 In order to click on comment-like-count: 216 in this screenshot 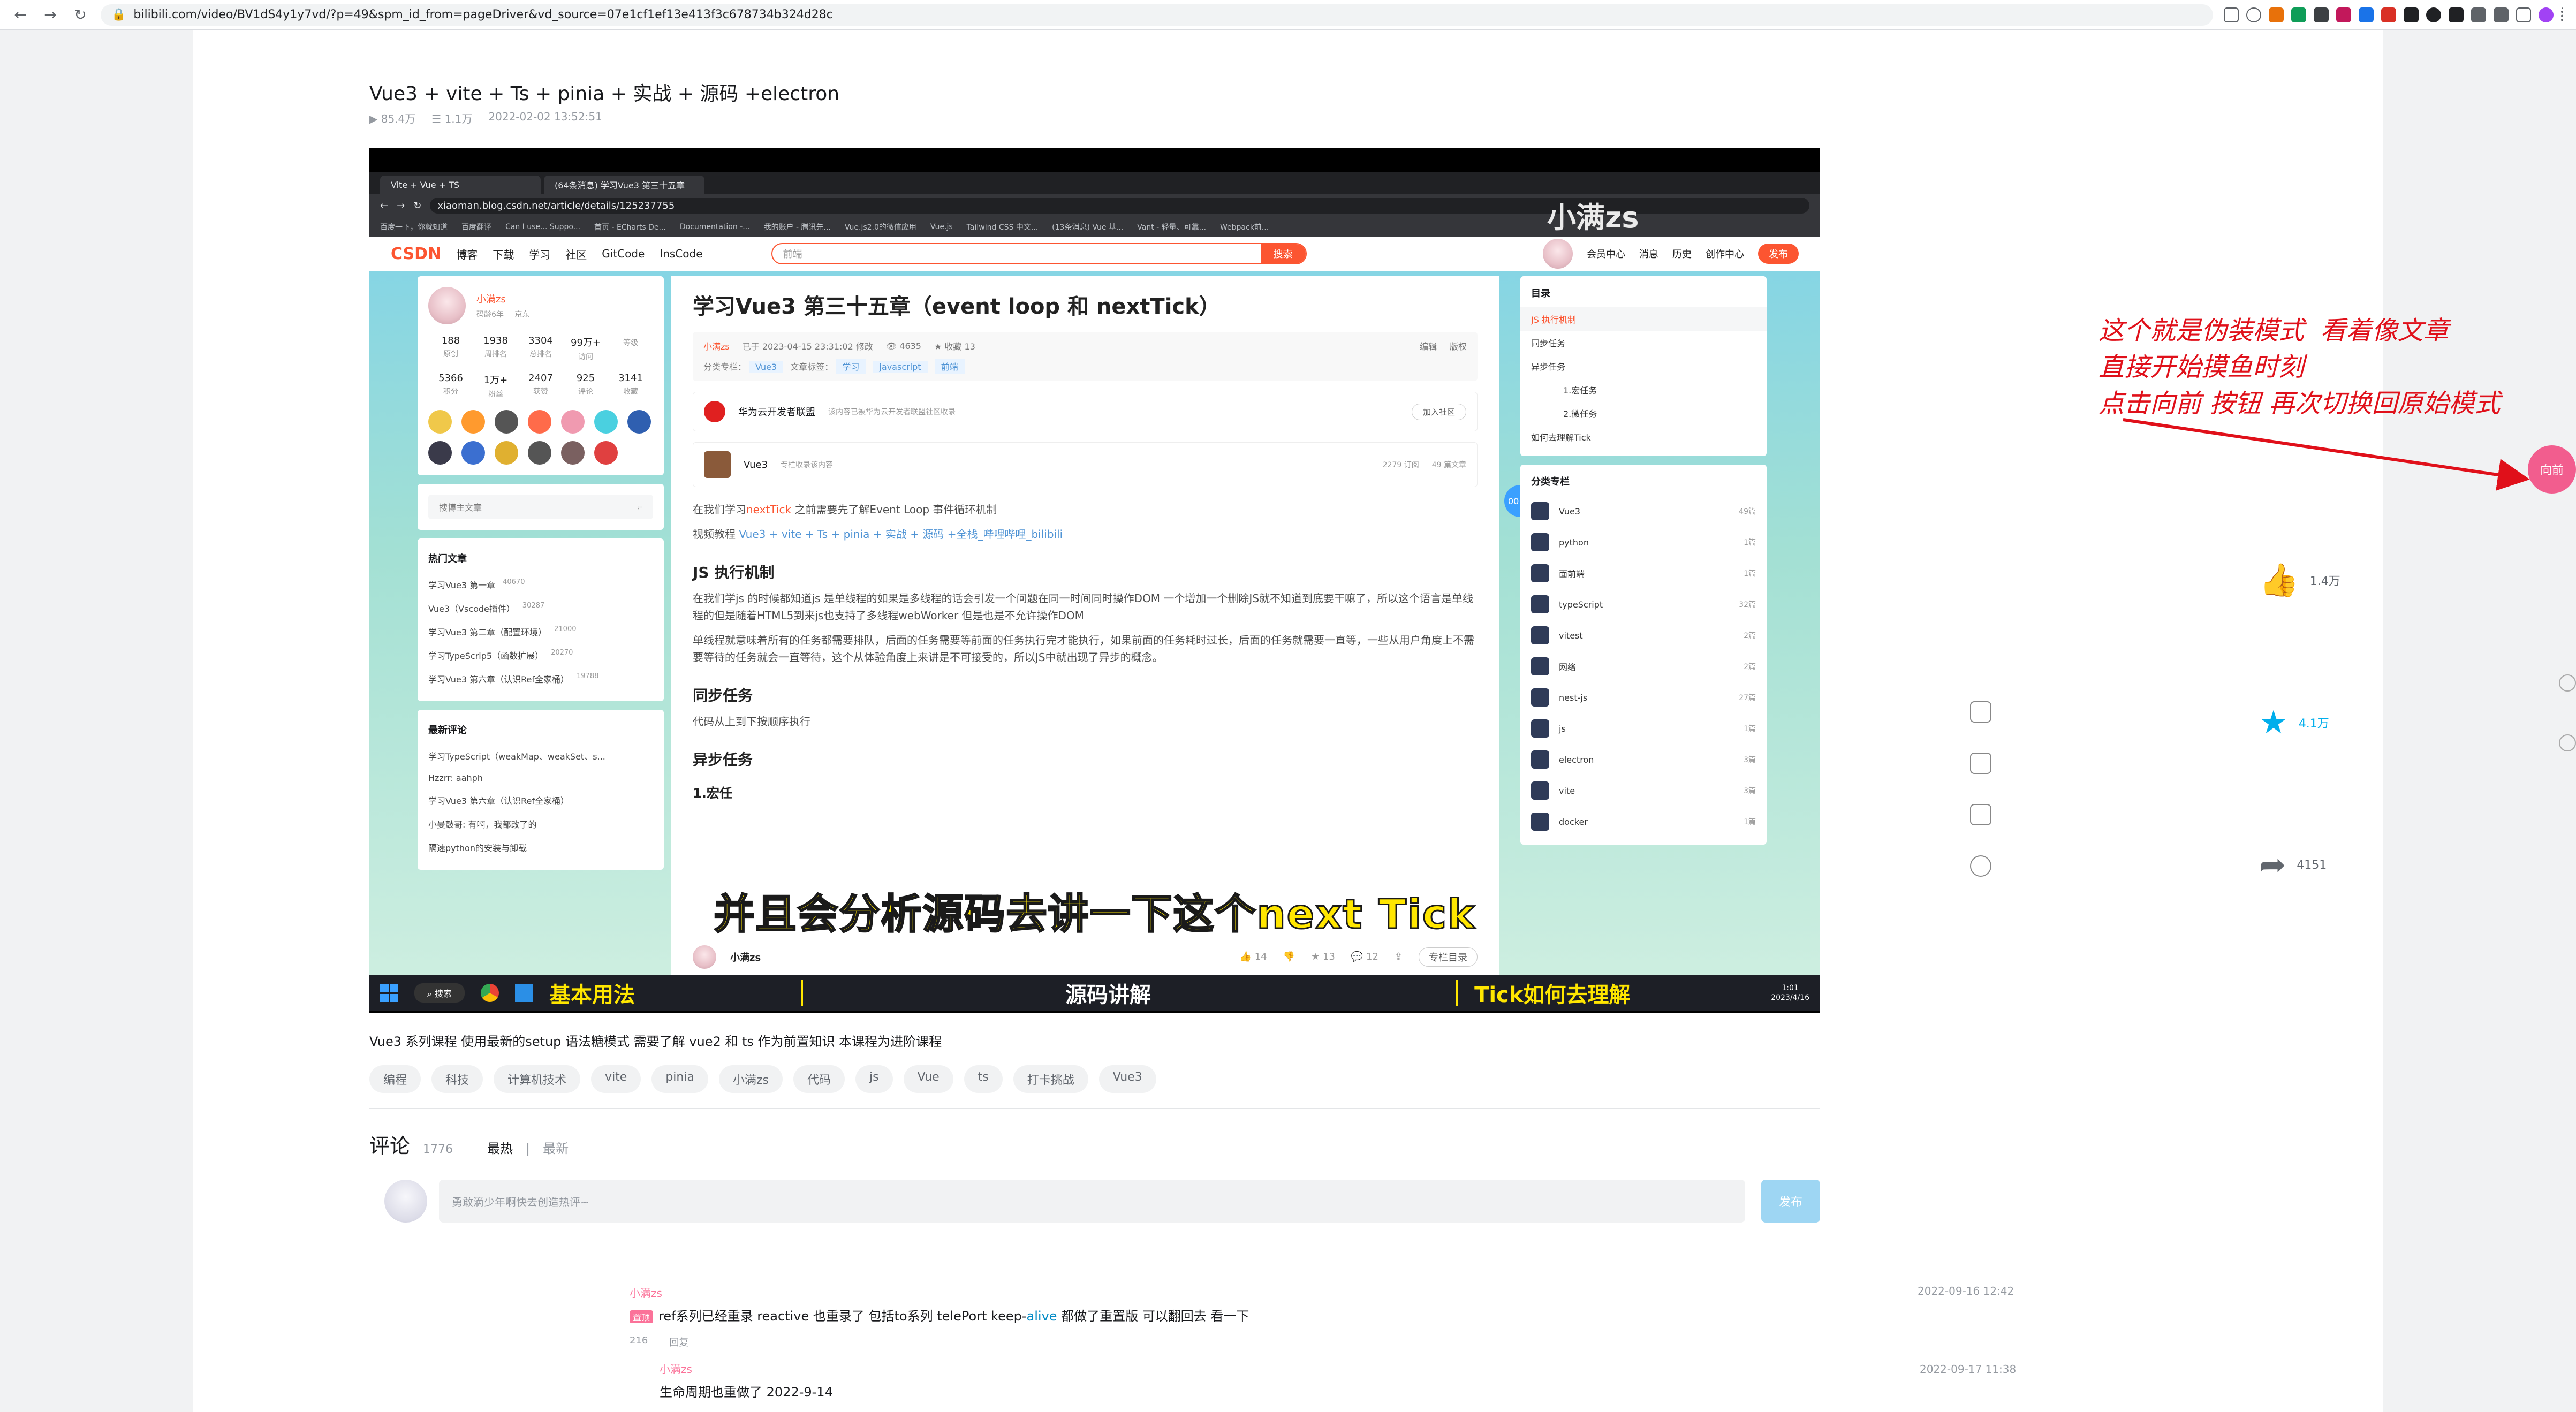, I will do `click(639, 1342)`.